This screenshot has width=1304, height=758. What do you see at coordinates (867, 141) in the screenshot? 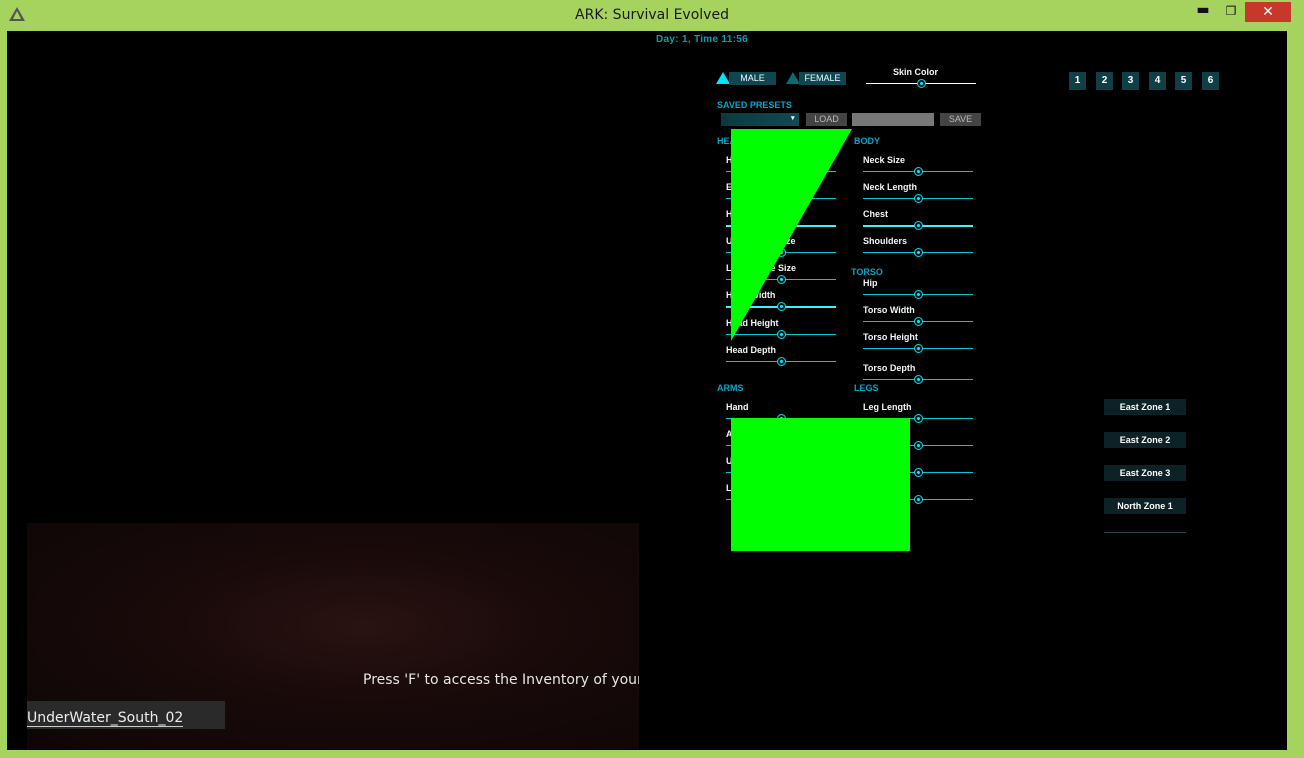
I see `body-heading: BODY` at bounding box center [867, 141].